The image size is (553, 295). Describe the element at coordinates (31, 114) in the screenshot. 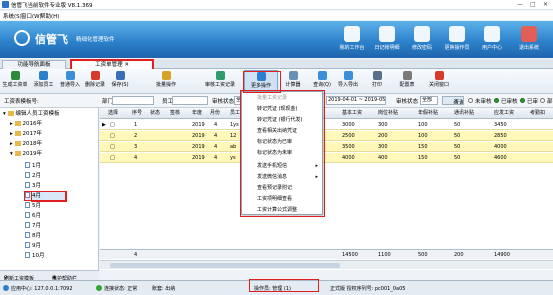

I see `tree-root: ▾ 编辑人员工资模板` at that location.